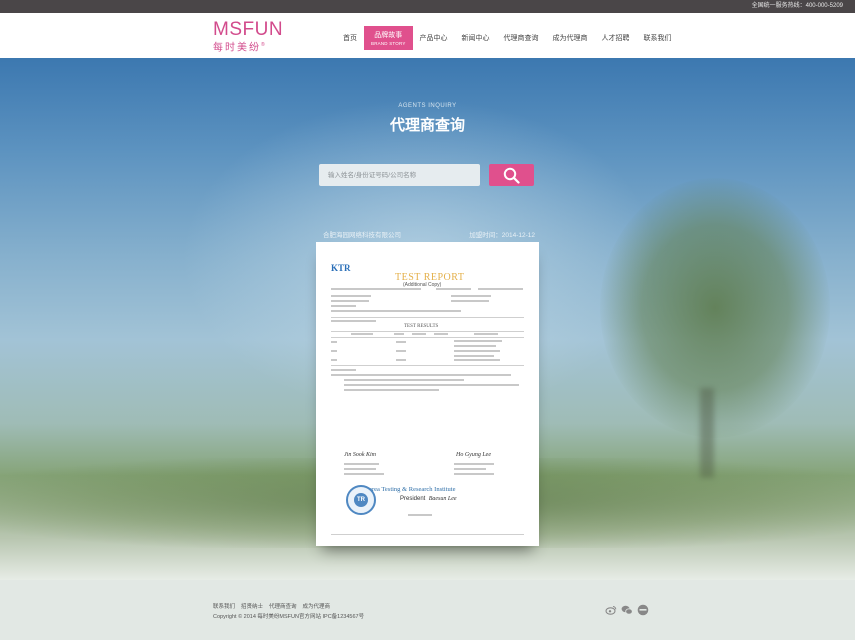 The height and width of the screenshot is (640, 855). Describe the element at coordinates (252, 606) in the screenshot. I see `footer-link: 招贤纳士` at that location.